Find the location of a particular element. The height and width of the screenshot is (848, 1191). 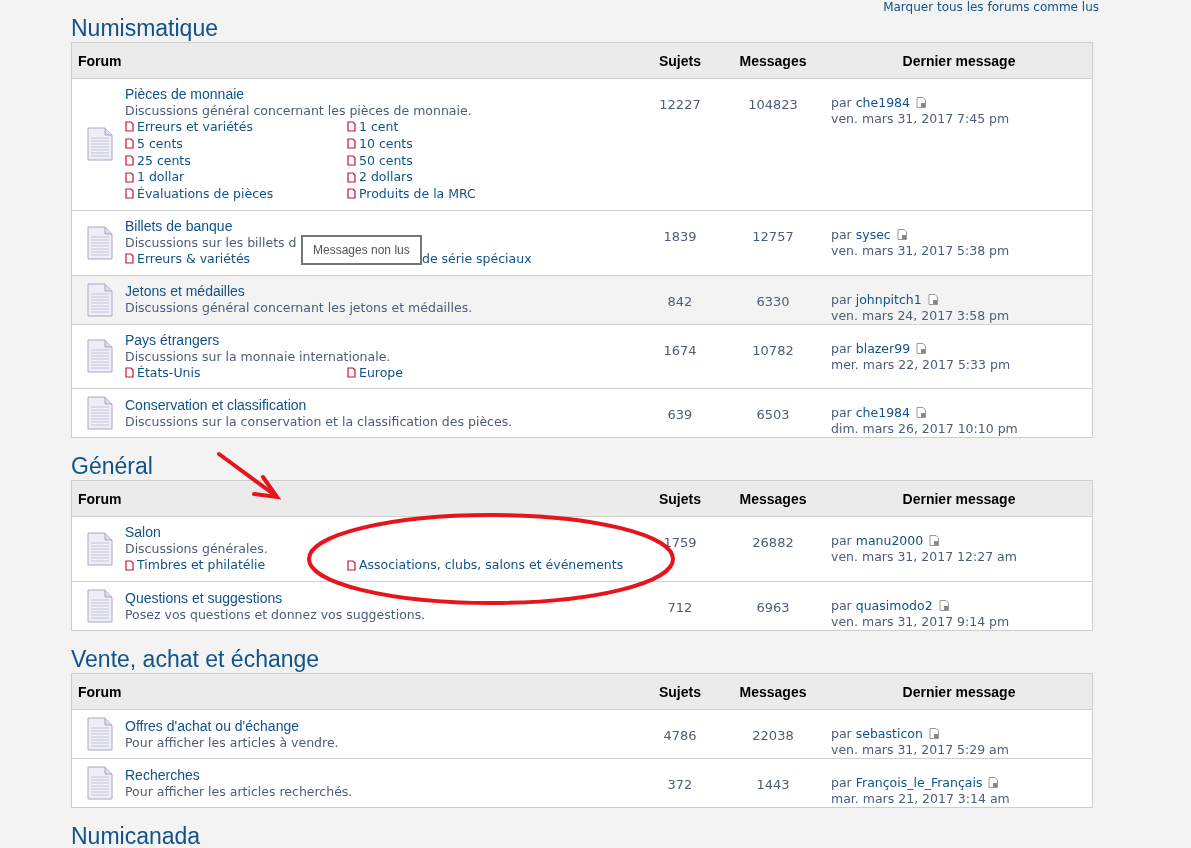

forum-description: Discussions générales. is located at coordinates (196, 549).